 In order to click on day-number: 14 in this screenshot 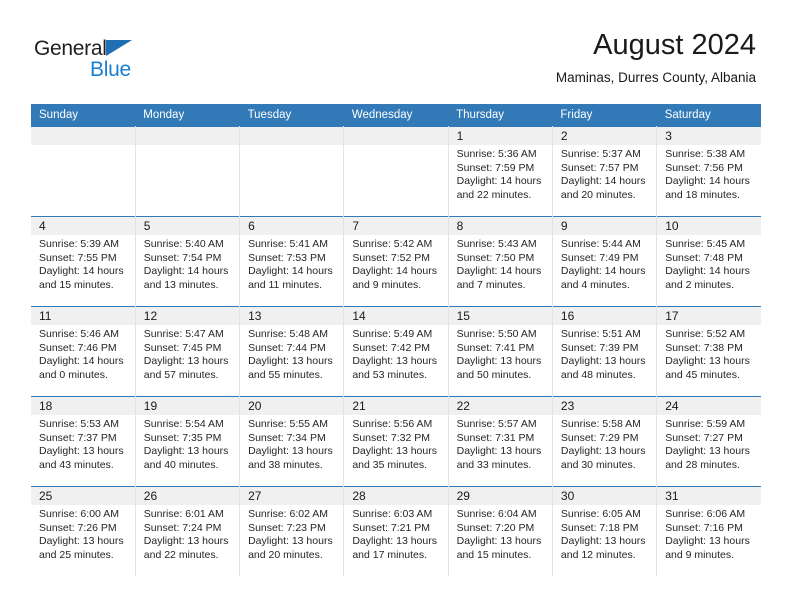, I will do `click(396, 316)`.